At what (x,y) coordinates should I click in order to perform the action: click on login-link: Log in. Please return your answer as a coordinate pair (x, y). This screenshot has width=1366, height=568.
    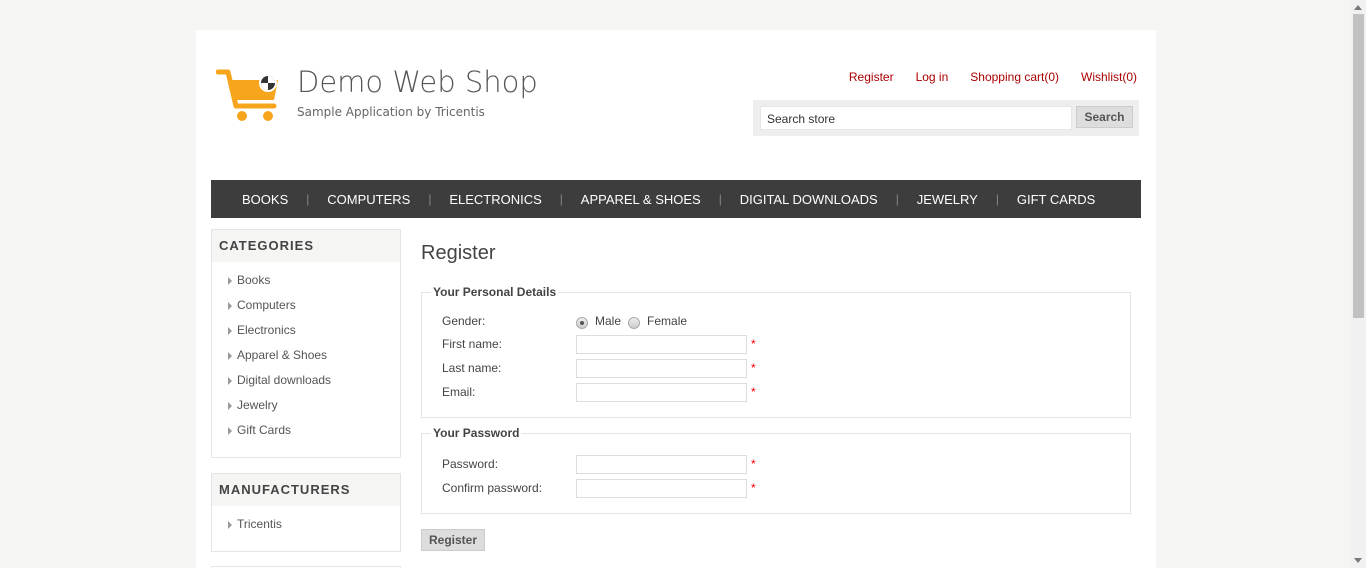
    Looking at the image, I should click on (932, 77).